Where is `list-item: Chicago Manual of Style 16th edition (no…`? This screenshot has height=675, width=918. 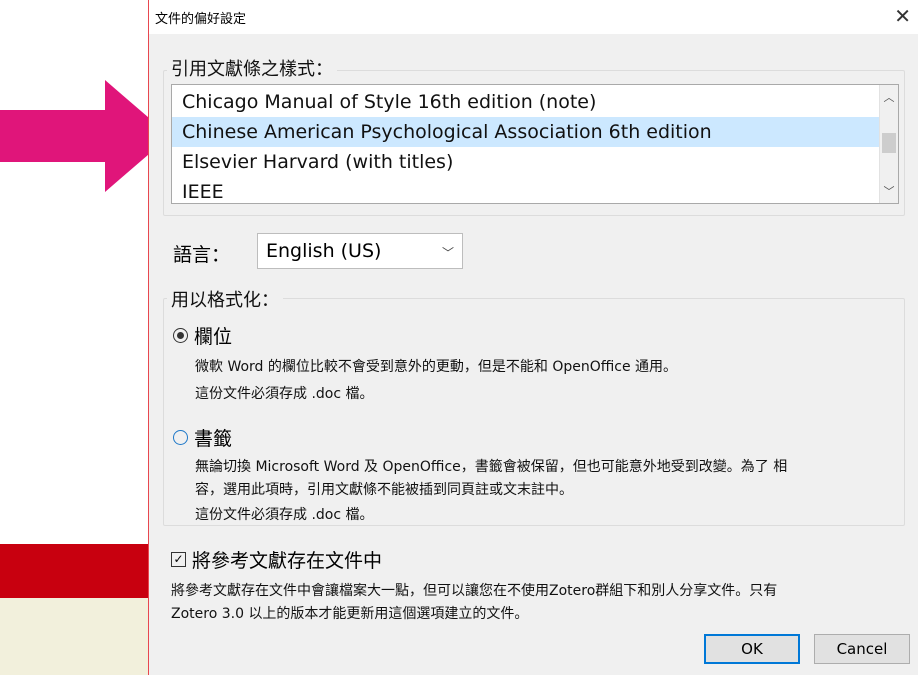
list-item: Chicago Manual of Style 16th edition (no… is located at coordinates (389, 102).